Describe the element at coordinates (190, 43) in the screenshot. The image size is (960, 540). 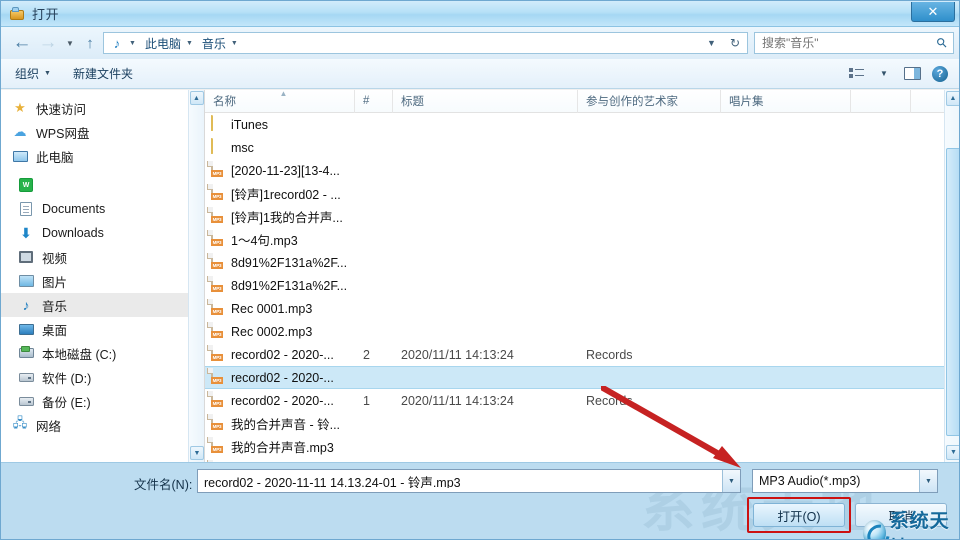
I see `breadcrumb-arrow-1: ▼` at that location.